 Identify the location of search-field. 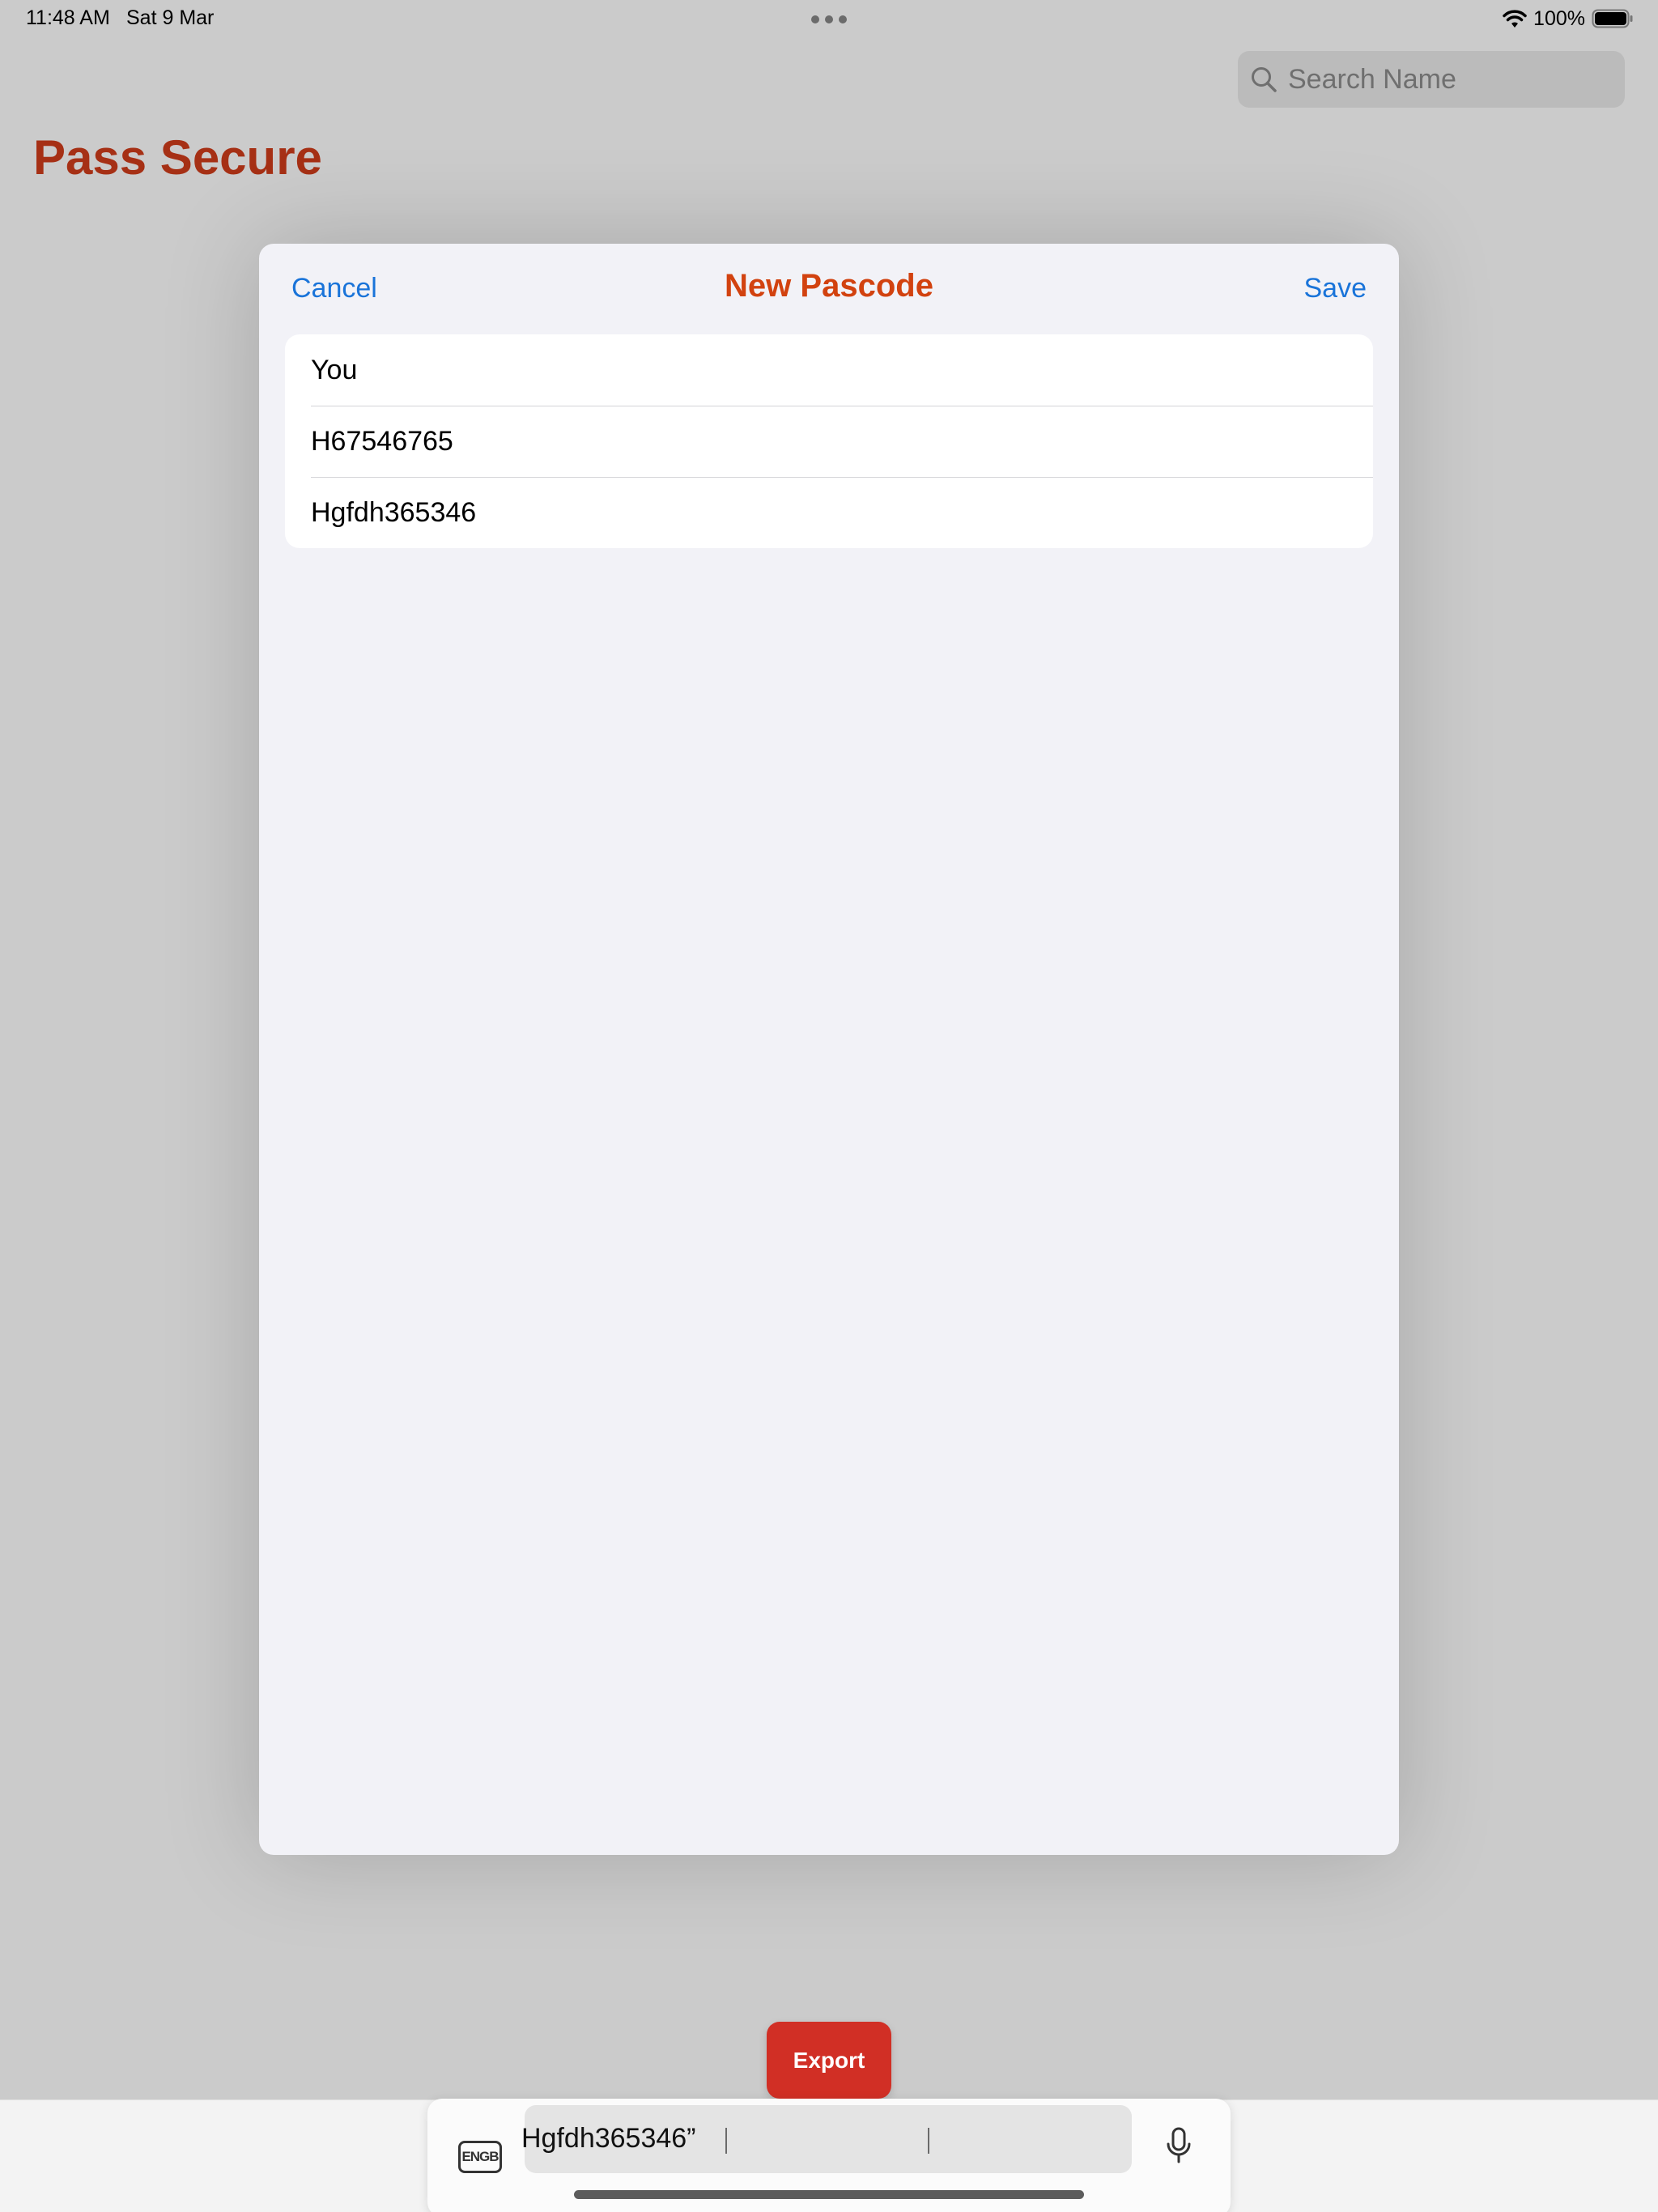
(1431, 79).